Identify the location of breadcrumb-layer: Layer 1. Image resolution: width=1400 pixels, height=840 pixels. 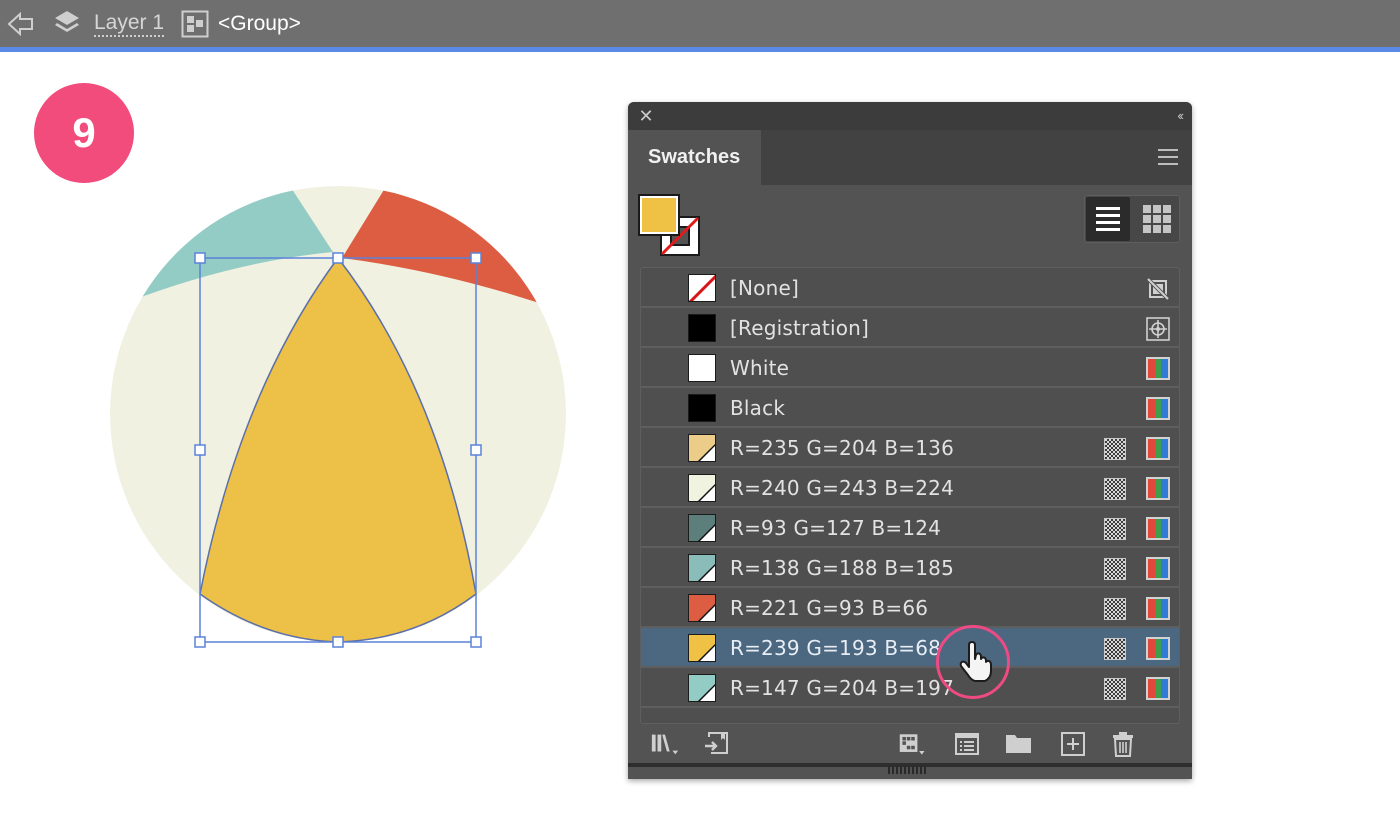
(129, 24).